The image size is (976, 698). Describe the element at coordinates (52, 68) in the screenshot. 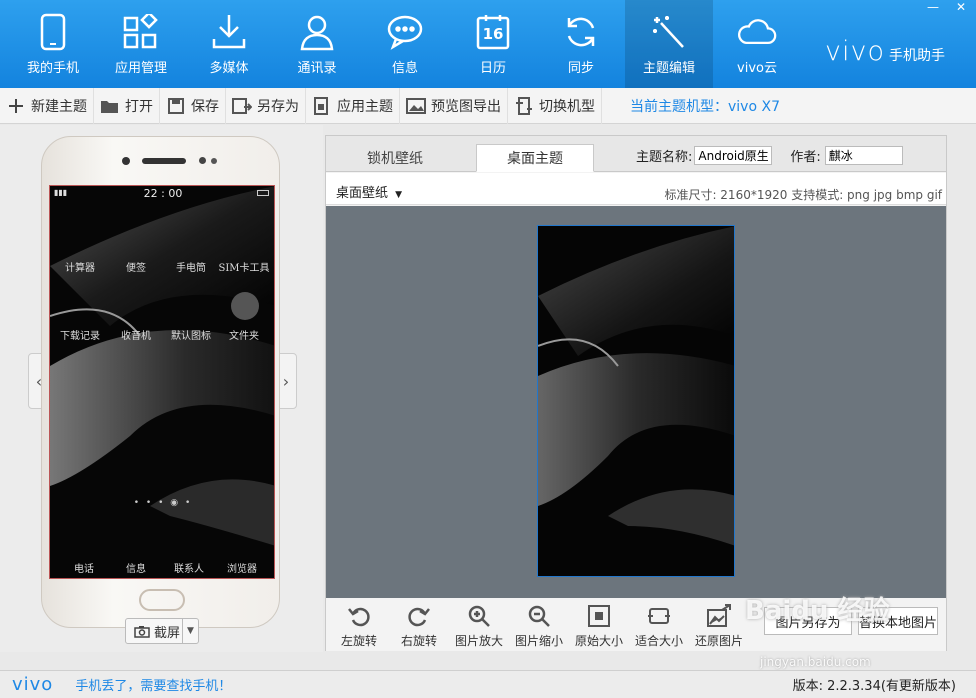

I see `nav-label: 我的手机` at that location.